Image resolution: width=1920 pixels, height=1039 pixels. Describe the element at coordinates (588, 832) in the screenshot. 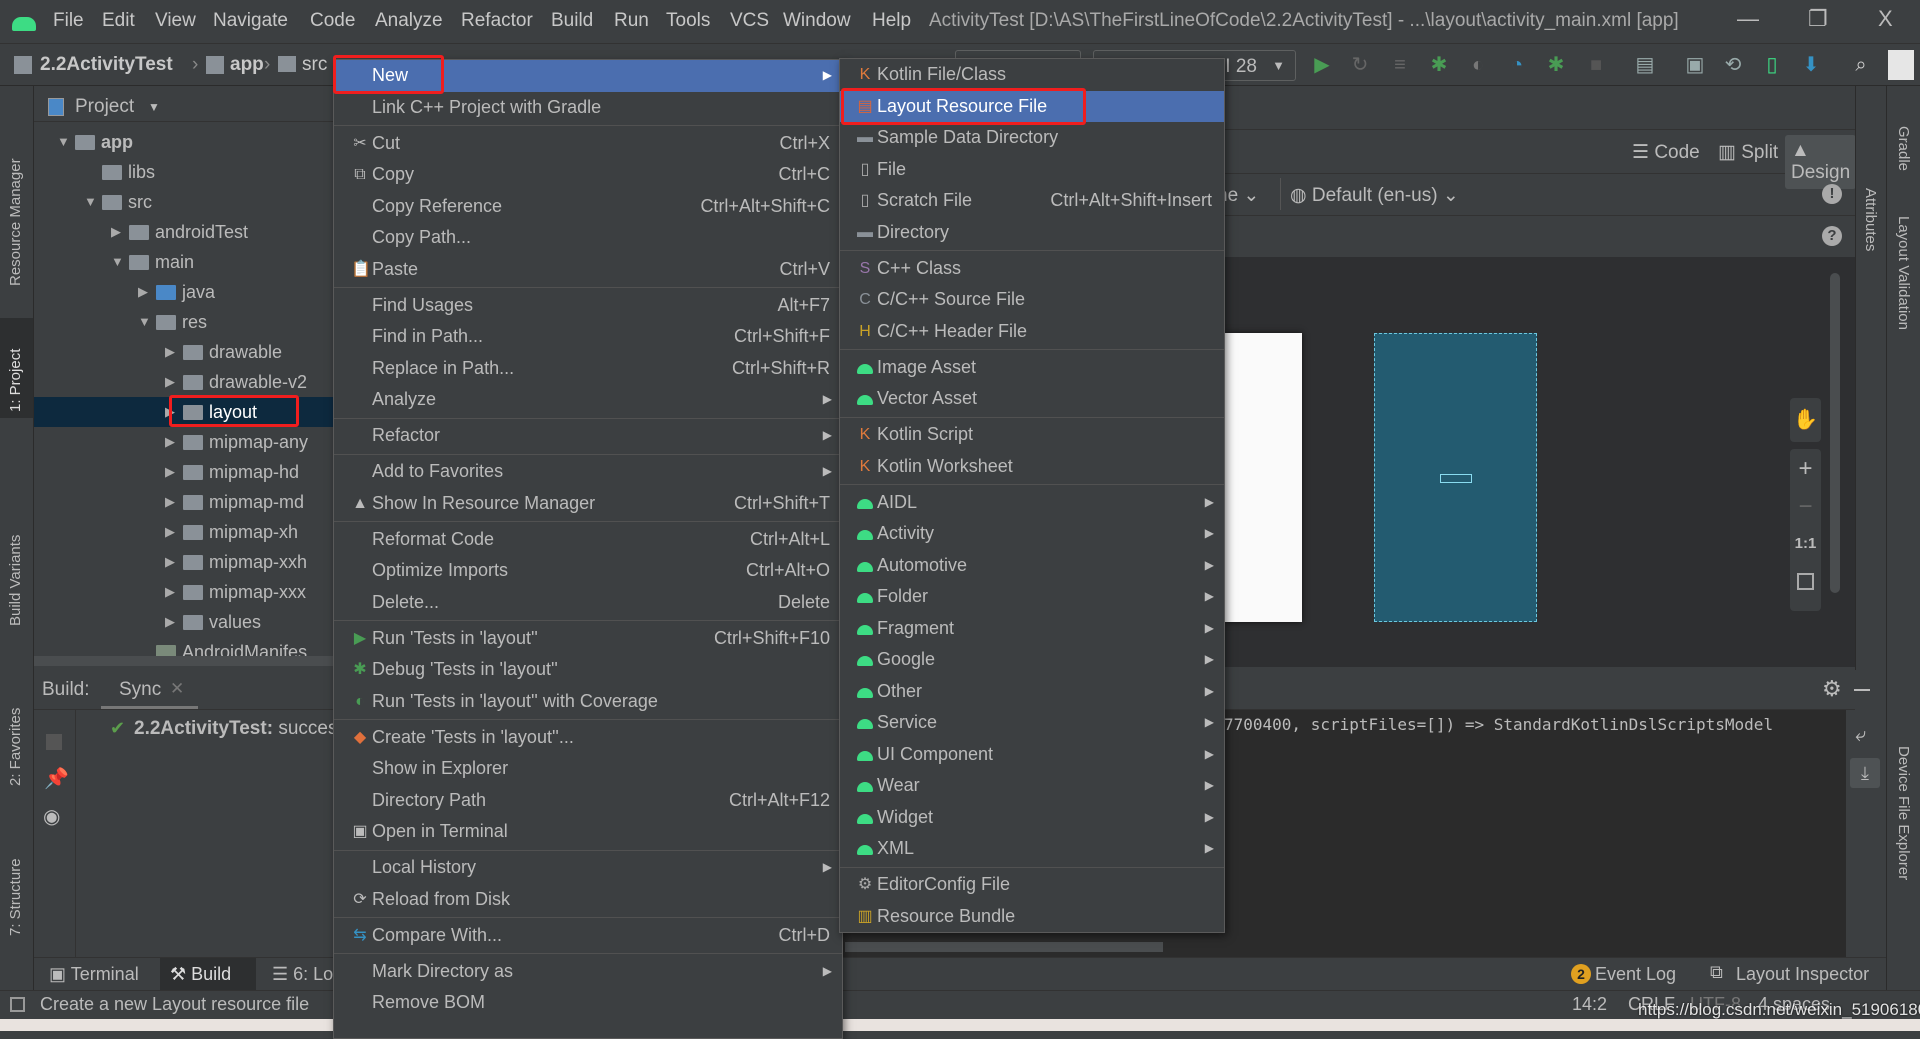

I see `menu-item-open-in-terminal: ▣ Open in Terminal` at that location.